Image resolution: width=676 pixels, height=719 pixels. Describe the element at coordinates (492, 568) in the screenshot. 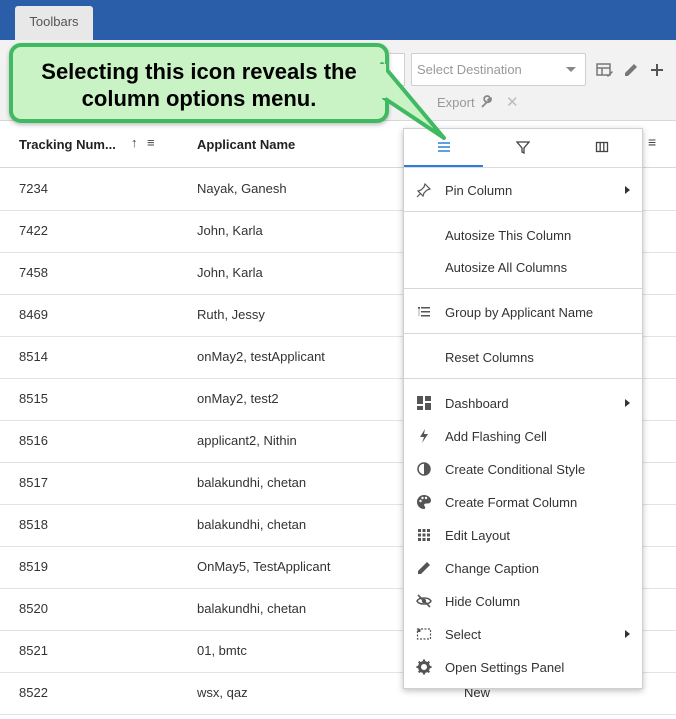

I see `menu-item-label: Change Caption` at that location.